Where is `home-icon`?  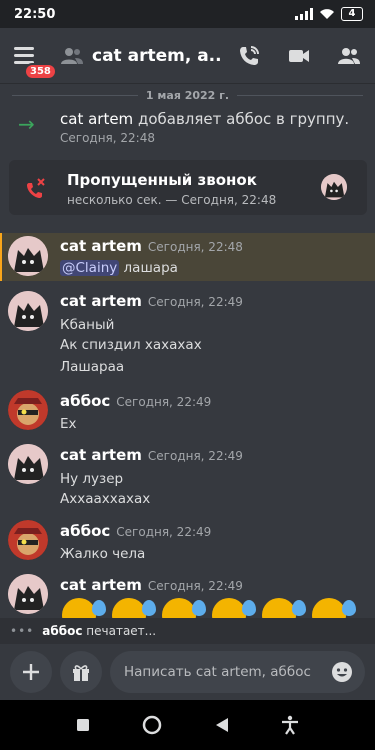 home-icon is located at coordinates (152, 725).